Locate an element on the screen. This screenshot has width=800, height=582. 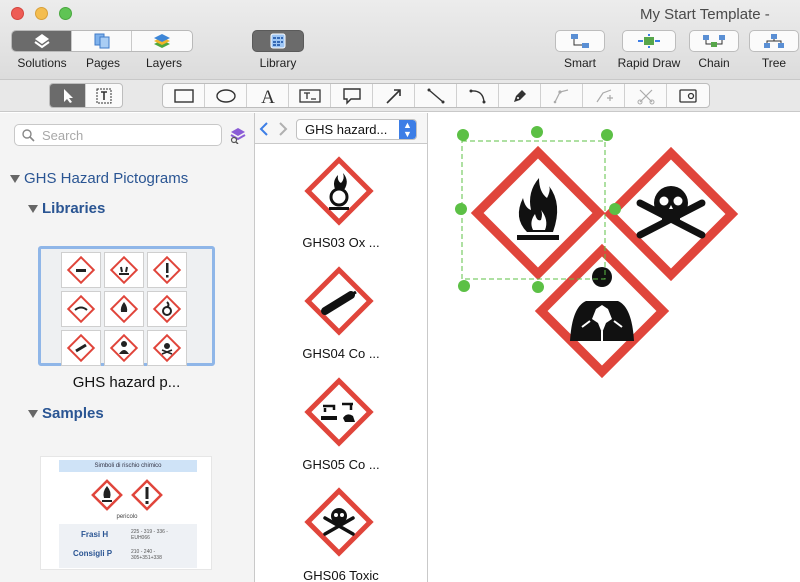
diagonal-arrow-icon is located at coordinates (393, 96).